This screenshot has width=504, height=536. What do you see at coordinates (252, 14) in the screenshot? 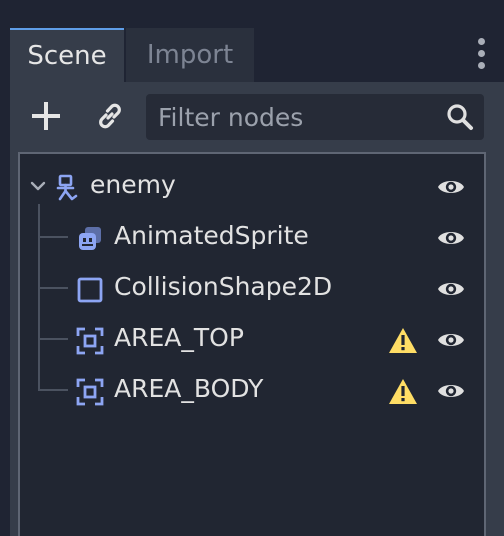
I see `title-strip` at bounding box center [252, 14].